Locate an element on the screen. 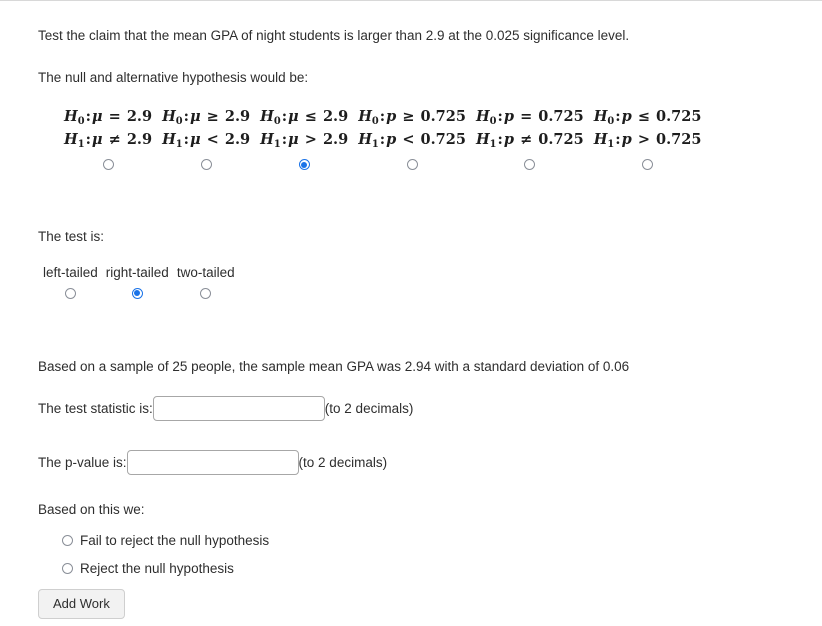  hypothesis-option-4: H0:p ≥ 0.725 H1:p < 0.725 is located at coordinates (412, 138).